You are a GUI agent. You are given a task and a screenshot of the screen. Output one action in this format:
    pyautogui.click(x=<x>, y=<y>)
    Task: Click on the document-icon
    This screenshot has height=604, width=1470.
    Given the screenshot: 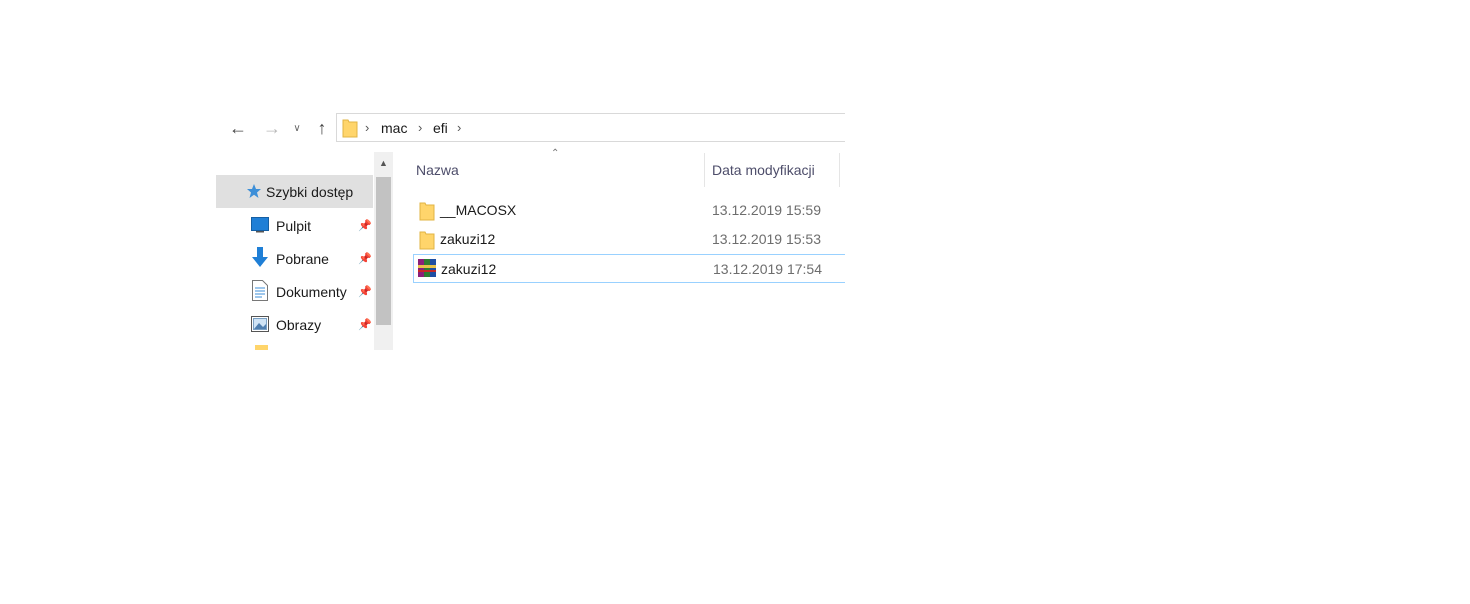 What is the action you would take?
    pyautogui.click(x=260, y=290)
    